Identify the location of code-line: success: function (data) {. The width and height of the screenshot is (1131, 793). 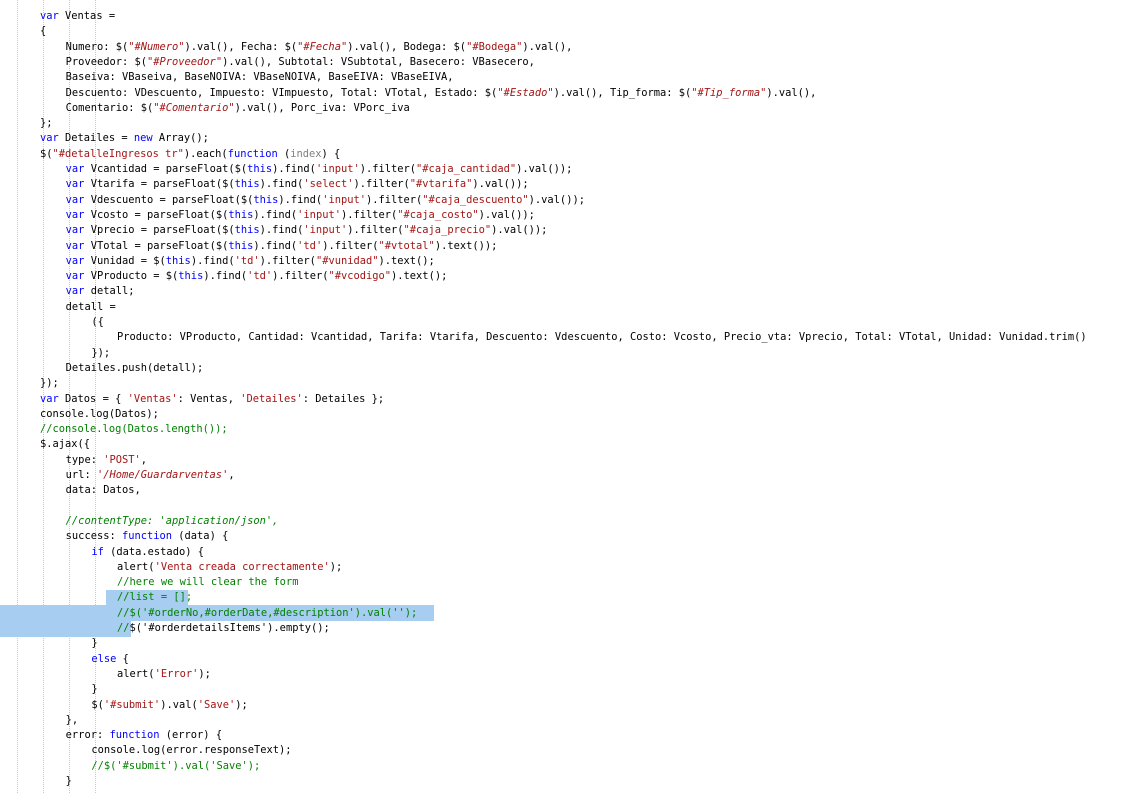
(147, 536).